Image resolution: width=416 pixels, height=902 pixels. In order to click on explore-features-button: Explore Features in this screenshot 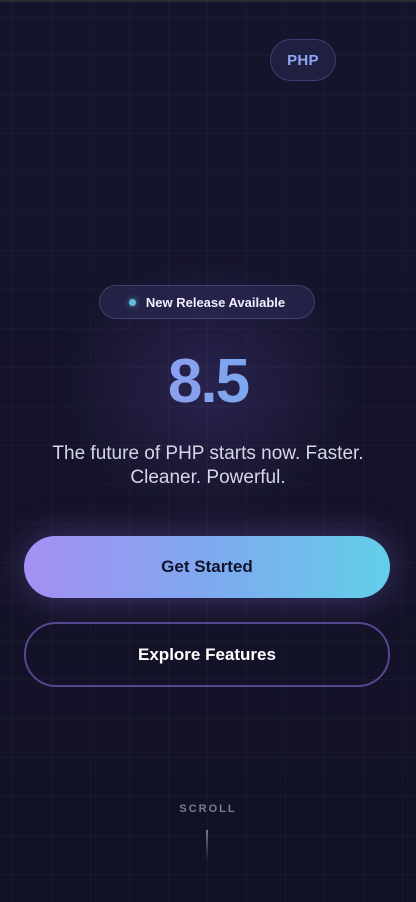, I will do `click(207, 654)`.